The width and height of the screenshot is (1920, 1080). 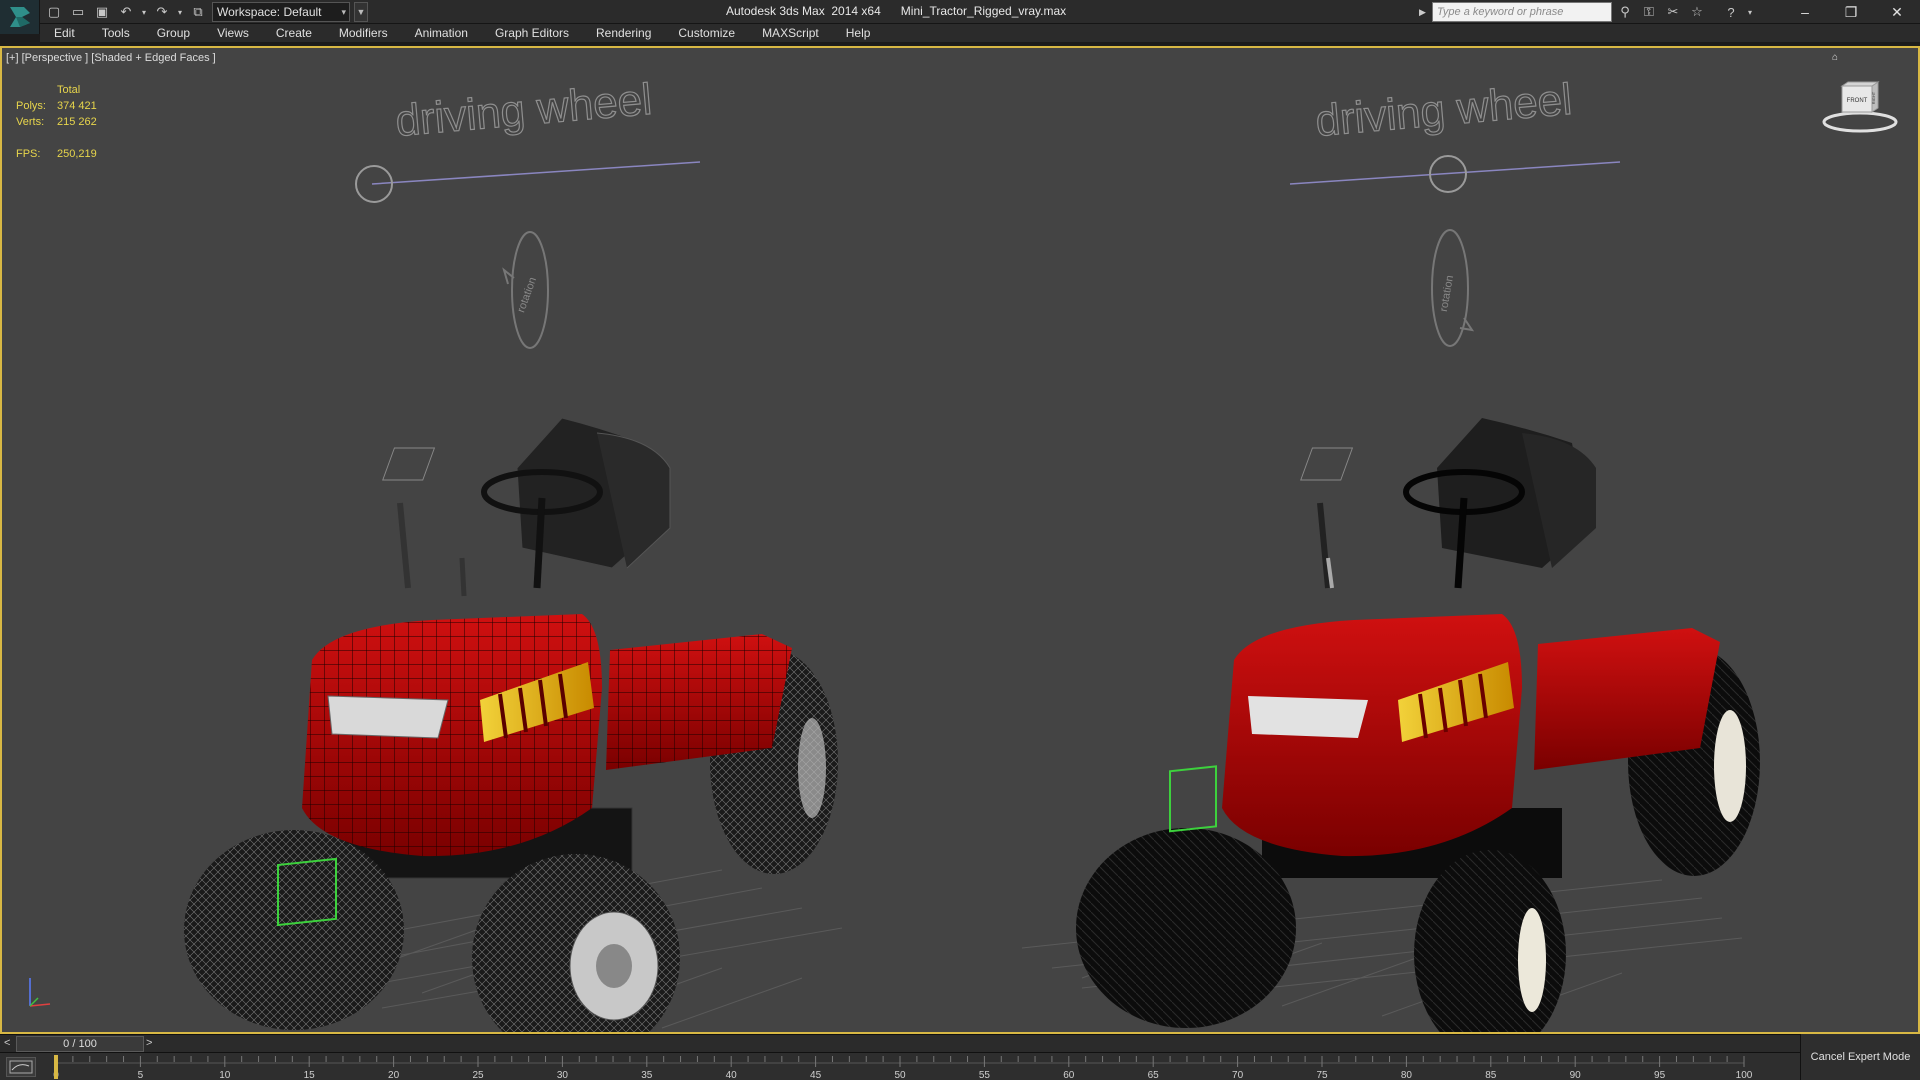 What do you see at coordinates (1069, 1075) in the screenshot?
I see `ruler-tick-label: 60` at bounding box center [1069, 1075].